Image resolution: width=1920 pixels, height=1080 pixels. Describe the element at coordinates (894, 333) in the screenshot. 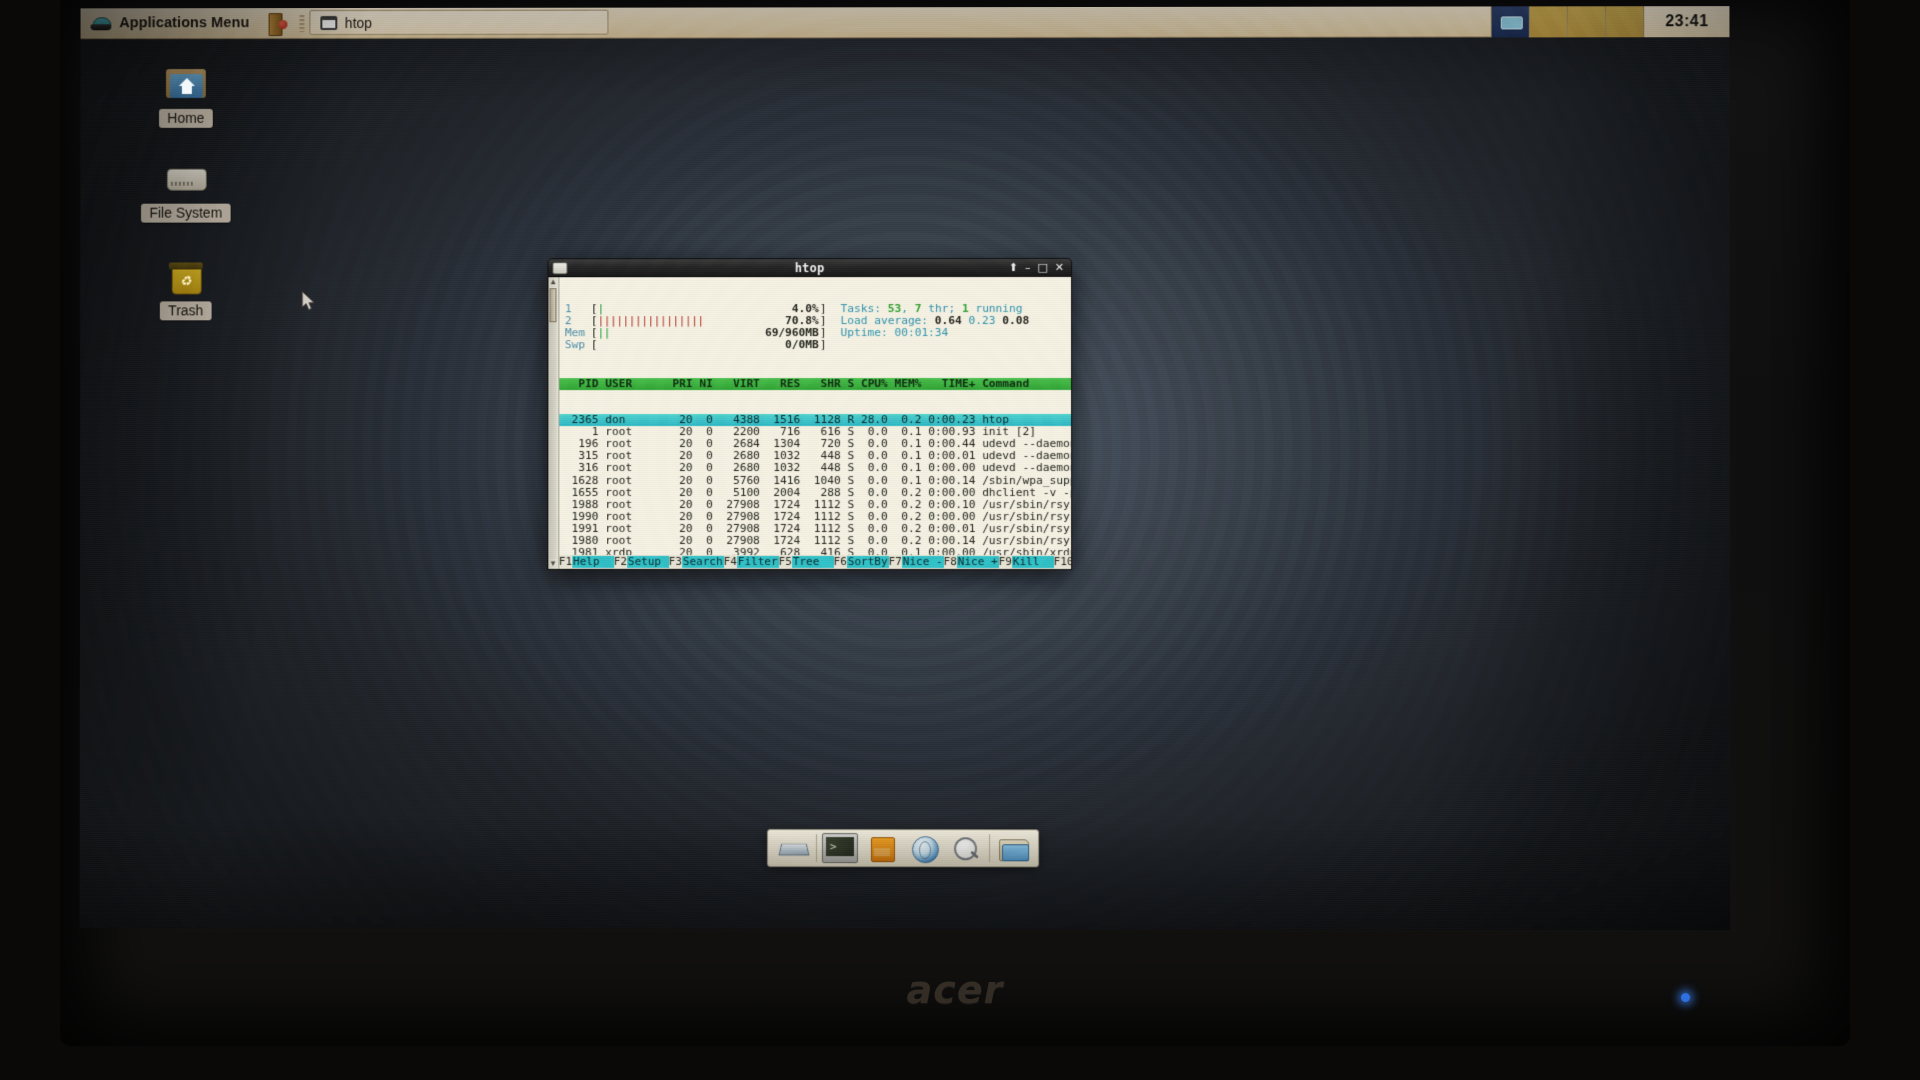

I see `htop-summary-line: Uptime: 00:01:34` at that location.